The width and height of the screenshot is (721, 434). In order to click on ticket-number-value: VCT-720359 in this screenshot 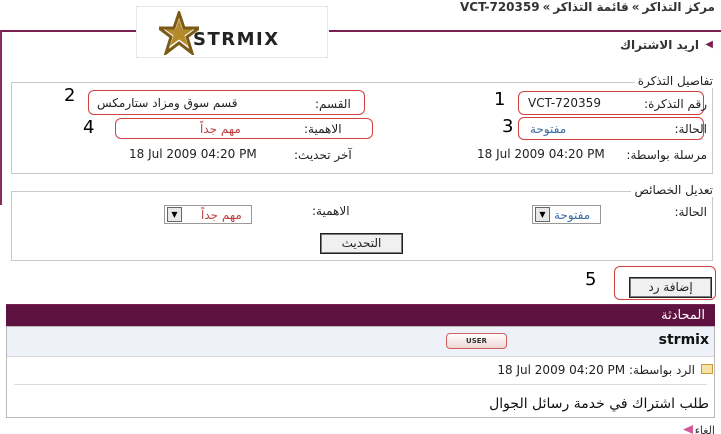, I will do `click(564, 103)`.